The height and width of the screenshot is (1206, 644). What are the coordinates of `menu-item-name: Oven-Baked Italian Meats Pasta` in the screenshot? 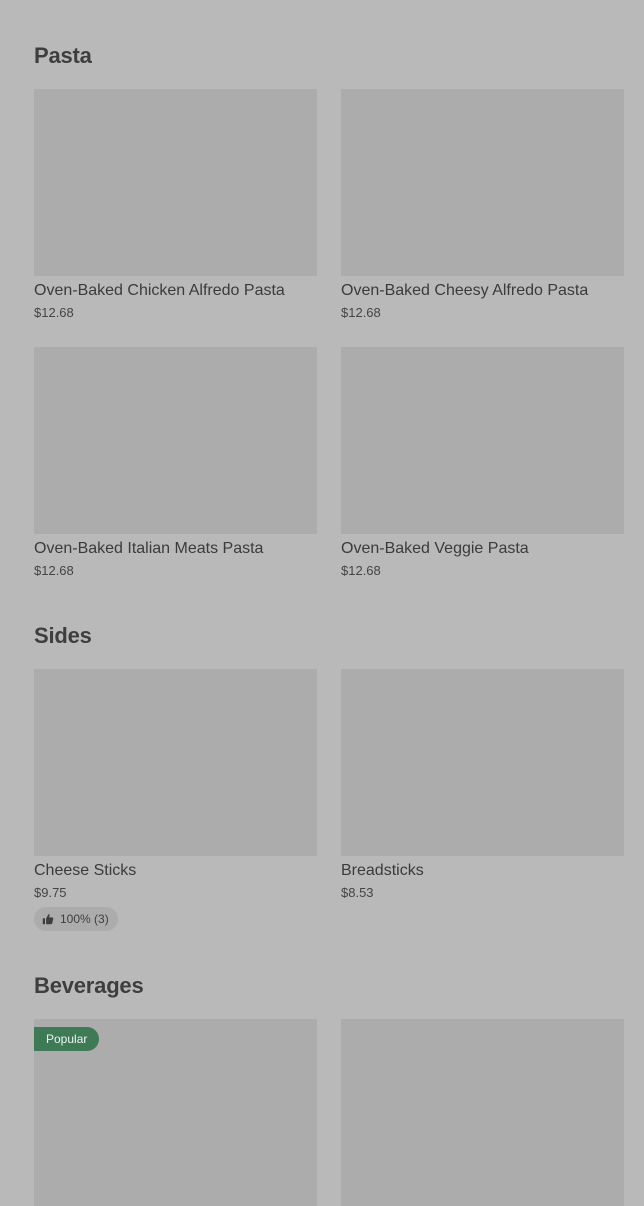 It's located at (149, 548).